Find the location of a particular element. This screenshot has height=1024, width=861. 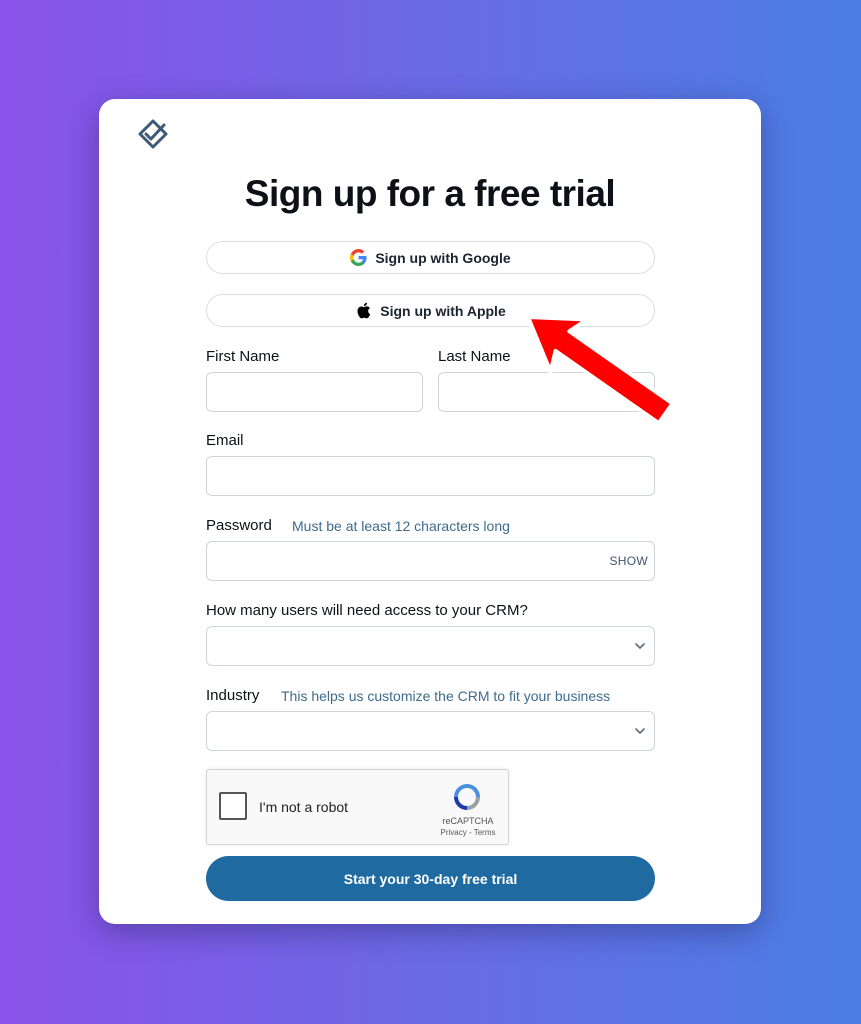

google-icon is located at coordinates (358, 257).